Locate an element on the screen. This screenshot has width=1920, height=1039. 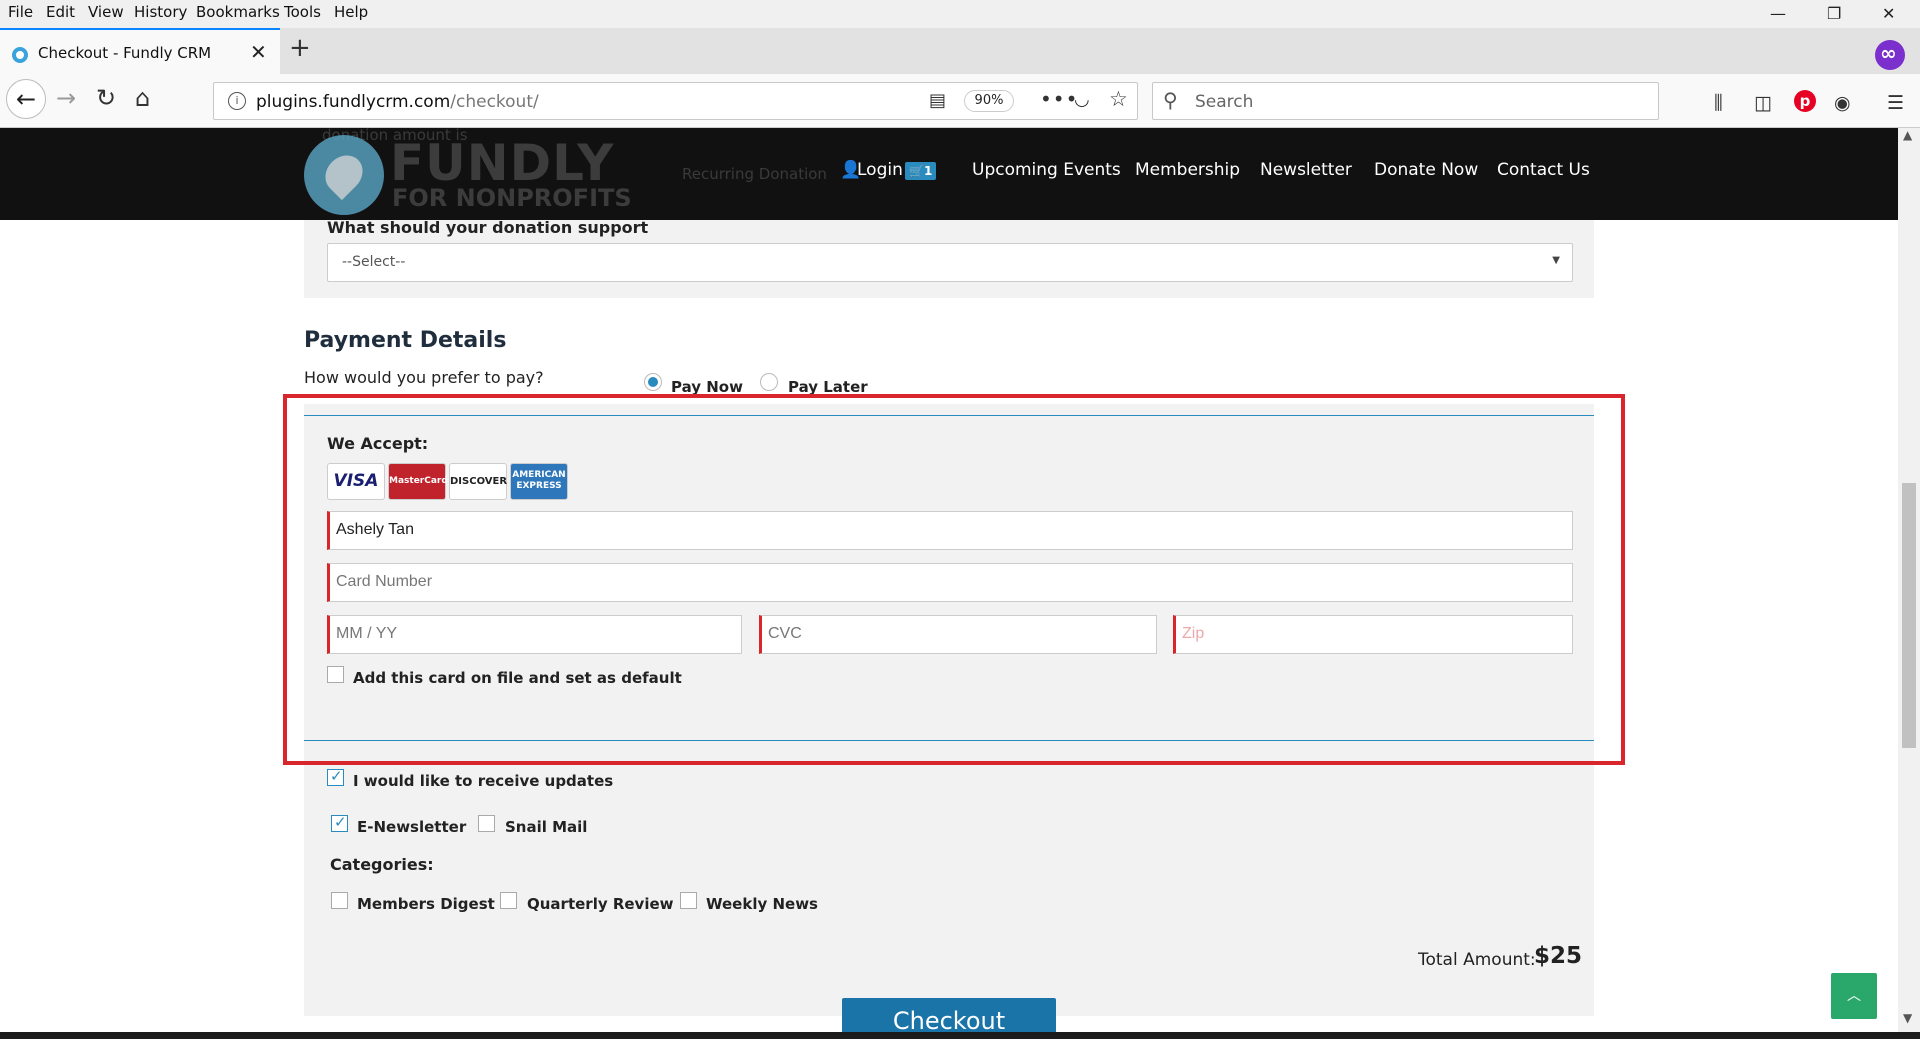
checkout-button: Checkout is located at coordinates (949, 1015).